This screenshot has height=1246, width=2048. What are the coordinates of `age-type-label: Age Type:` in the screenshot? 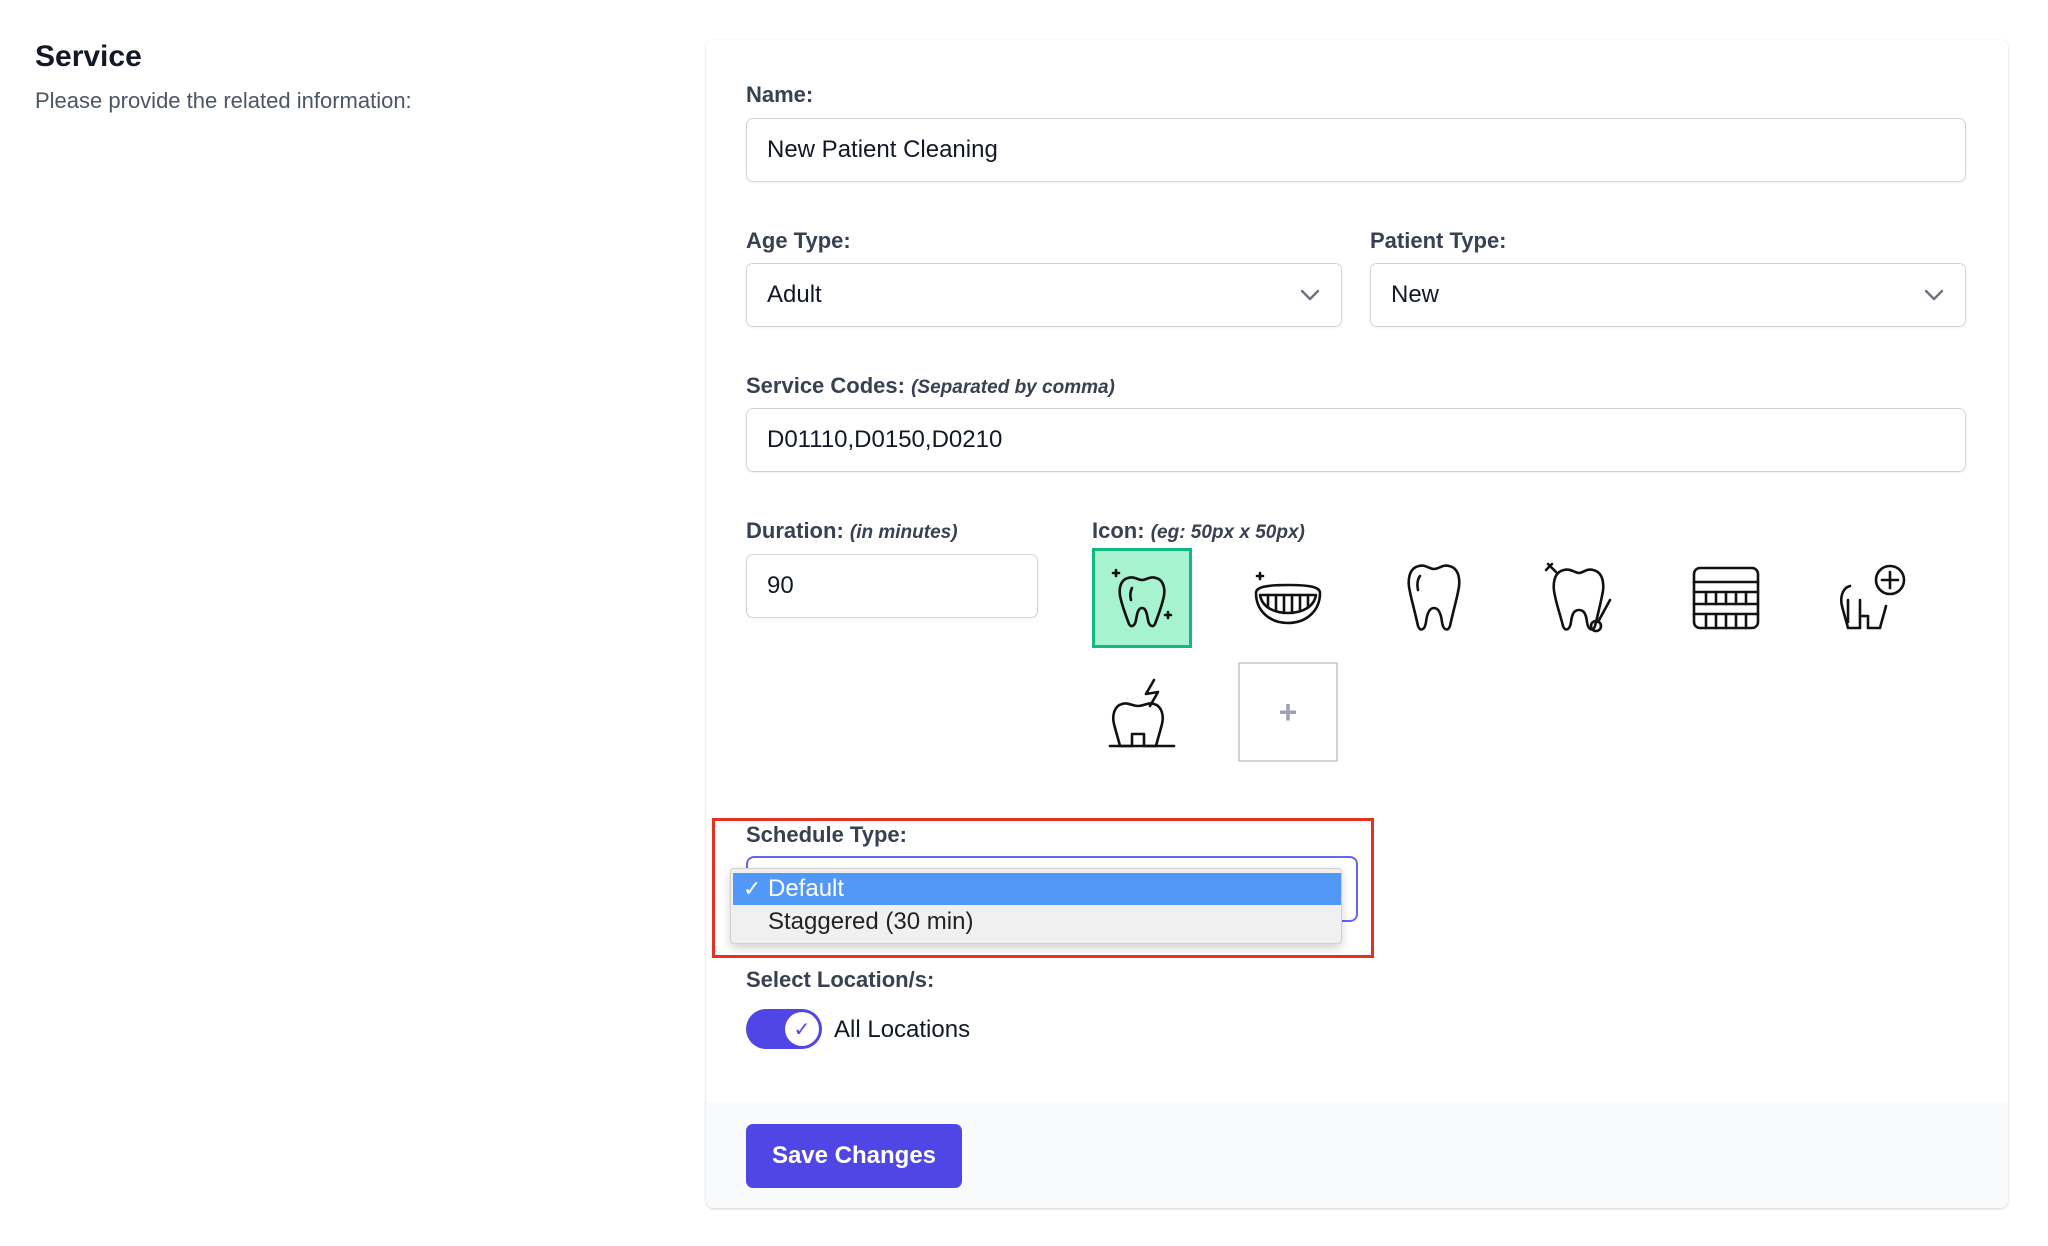 It's located at (798, 241).